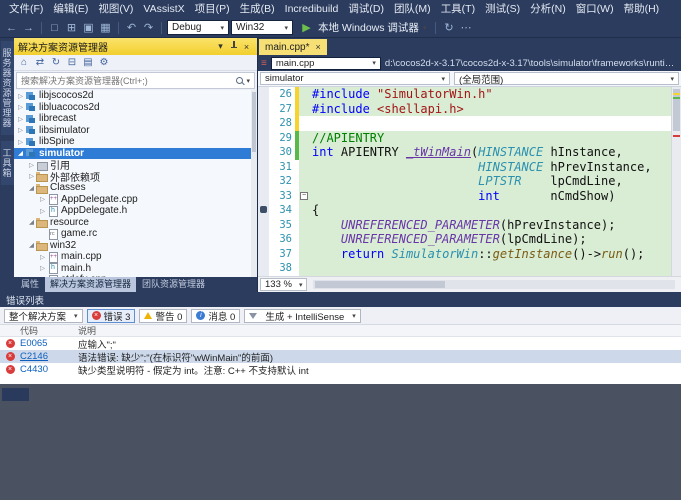 The height and width of the screenshot is (500, 681). Describe the element at coordinates (198, 27) in the screenshot. I see `solution-configuration-combo: Debug ▾` at that location.